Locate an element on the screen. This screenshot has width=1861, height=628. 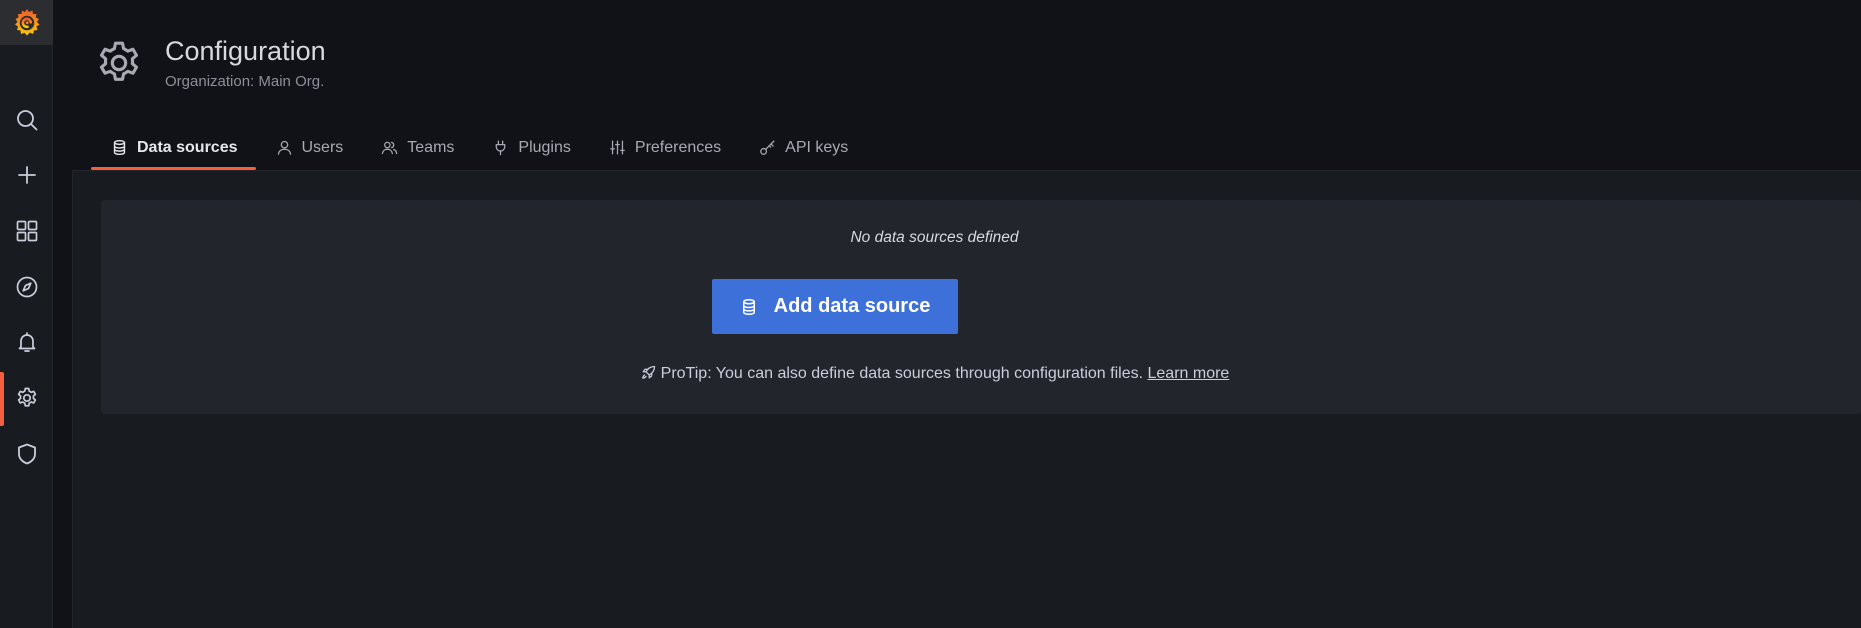
user-icon is located at coordinates (284, 147).